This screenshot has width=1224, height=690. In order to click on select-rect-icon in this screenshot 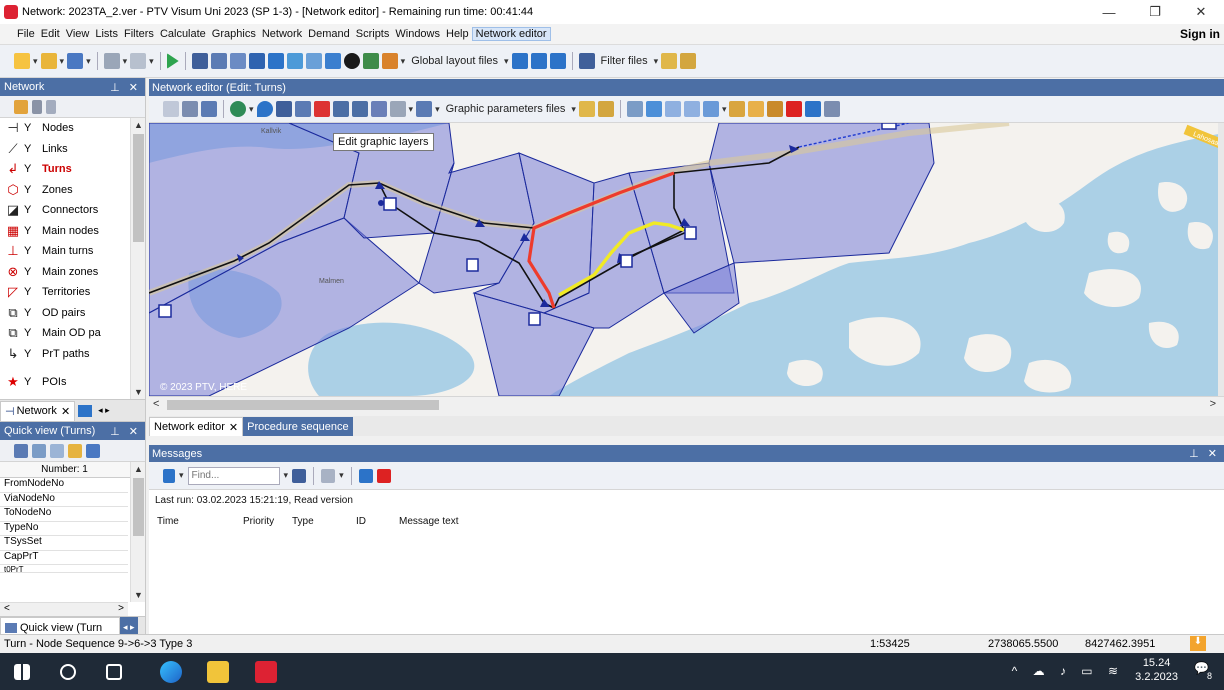, I will do `click(209, 109)`.